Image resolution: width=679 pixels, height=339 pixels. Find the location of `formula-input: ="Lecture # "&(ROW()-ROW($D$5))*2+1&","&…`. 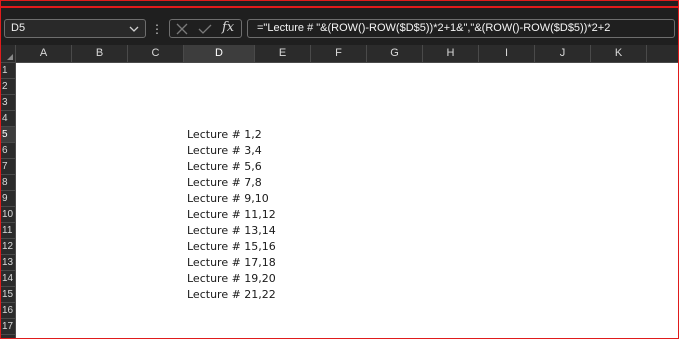

formula-input: ="Lecture # "&(ROW()-ROW($D$5))*2+1&","&… is located at coordinates (461, 28).